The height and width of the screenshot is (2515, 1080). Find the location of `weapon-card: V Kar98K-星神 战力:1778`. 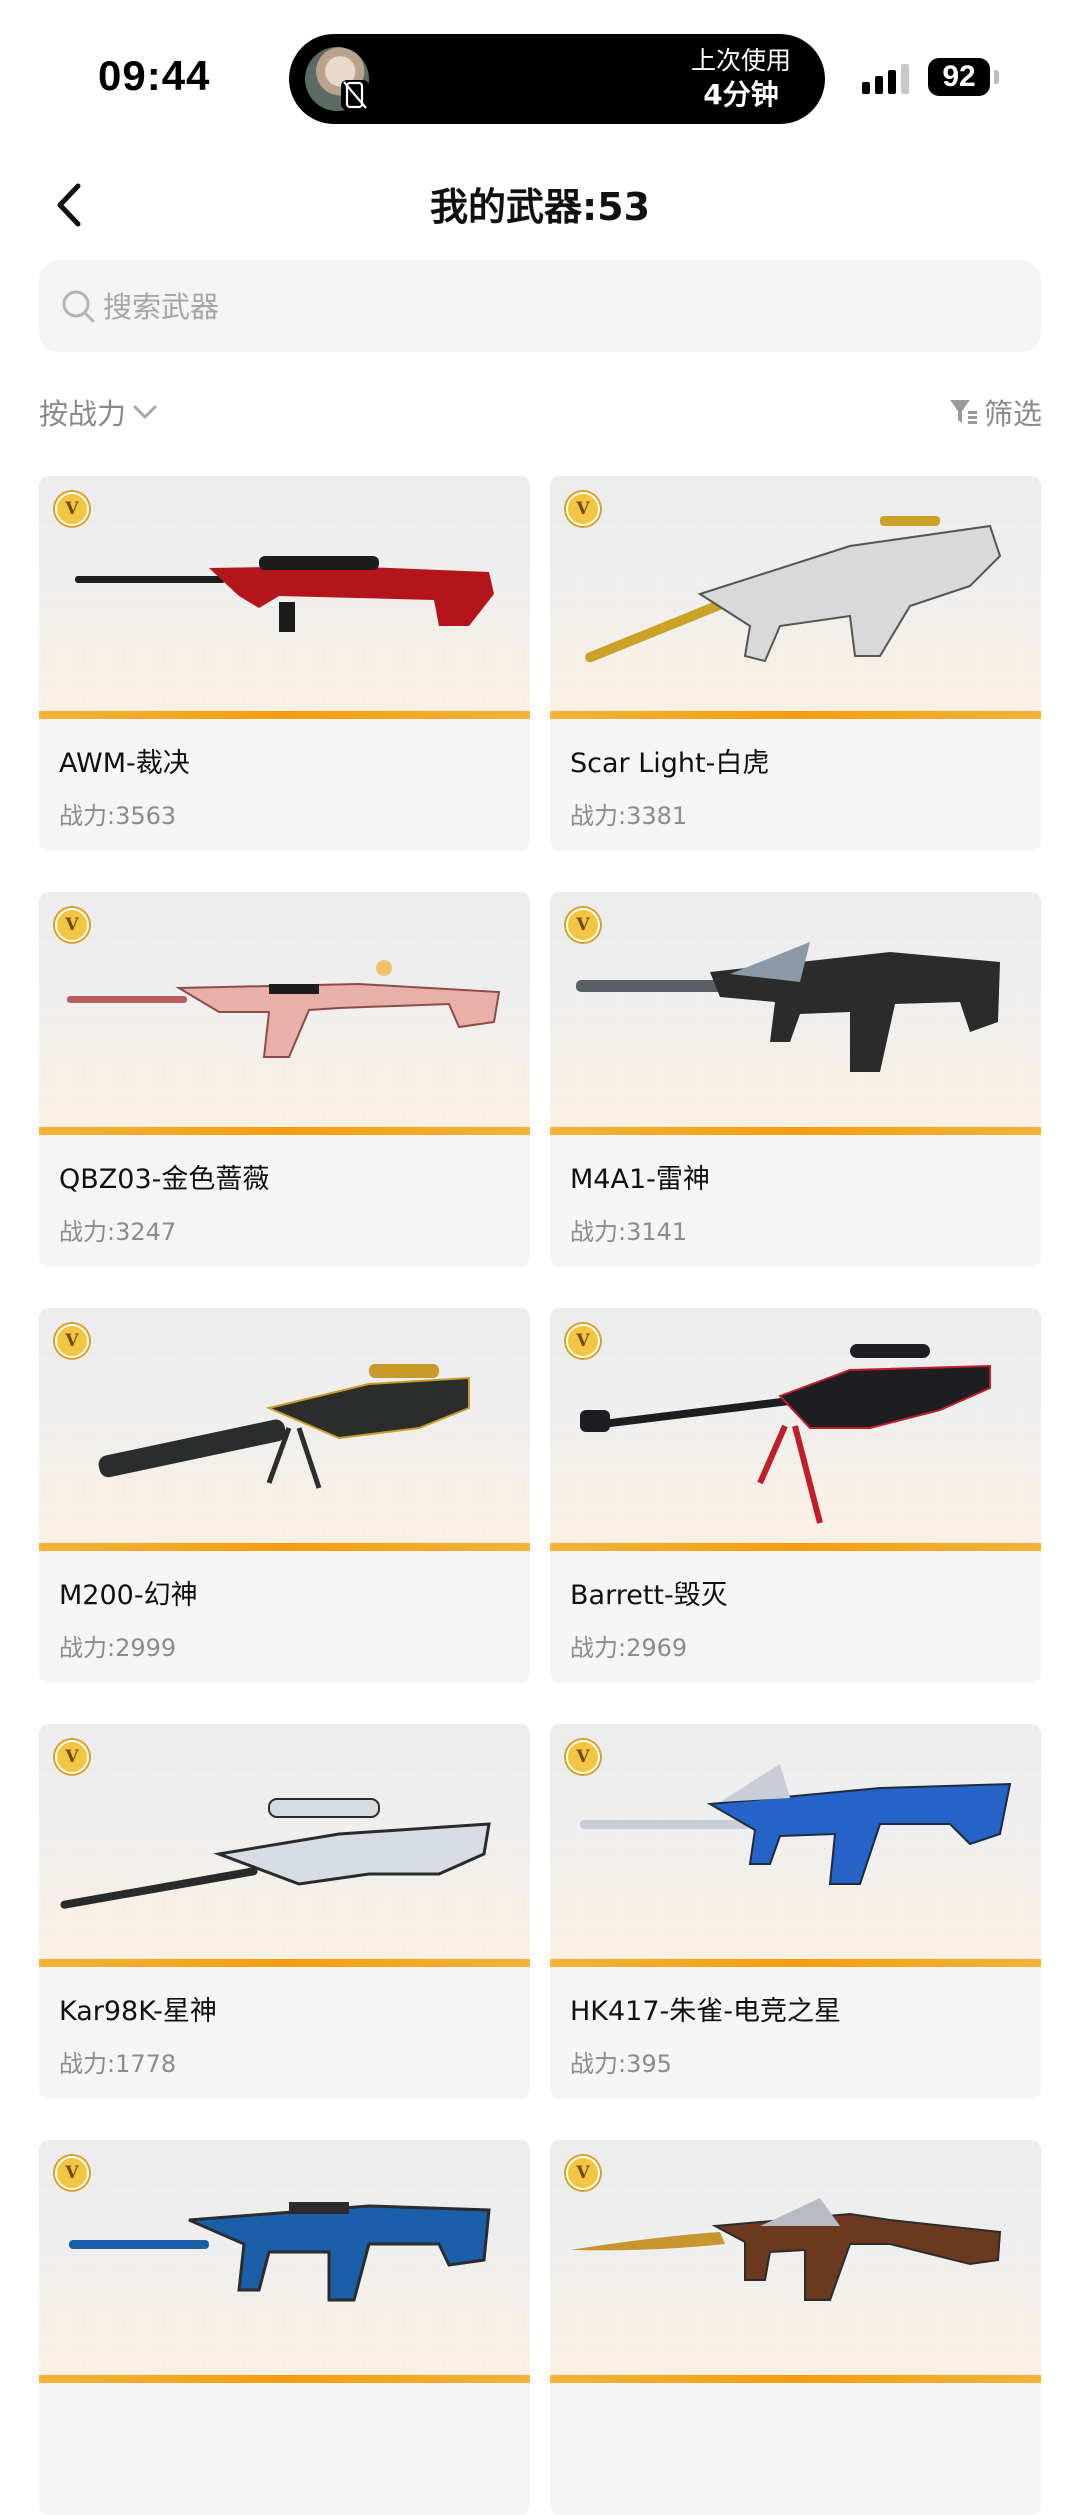

weapon-card: V Kar98K-星神 战力:1778 is located at coordinates (284, 1911).